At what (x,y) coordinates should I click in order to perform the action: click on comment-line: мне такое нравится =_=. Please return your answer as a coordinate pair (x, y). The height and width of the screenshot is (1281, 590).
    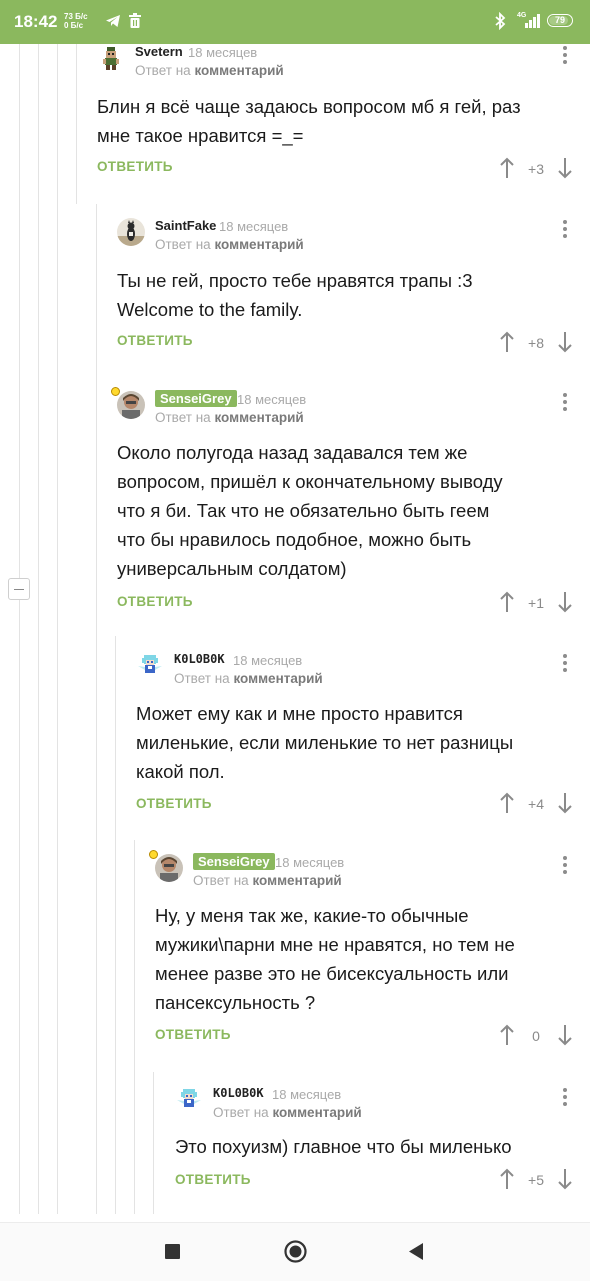
    Looking at the image, I should click on (200, 135).